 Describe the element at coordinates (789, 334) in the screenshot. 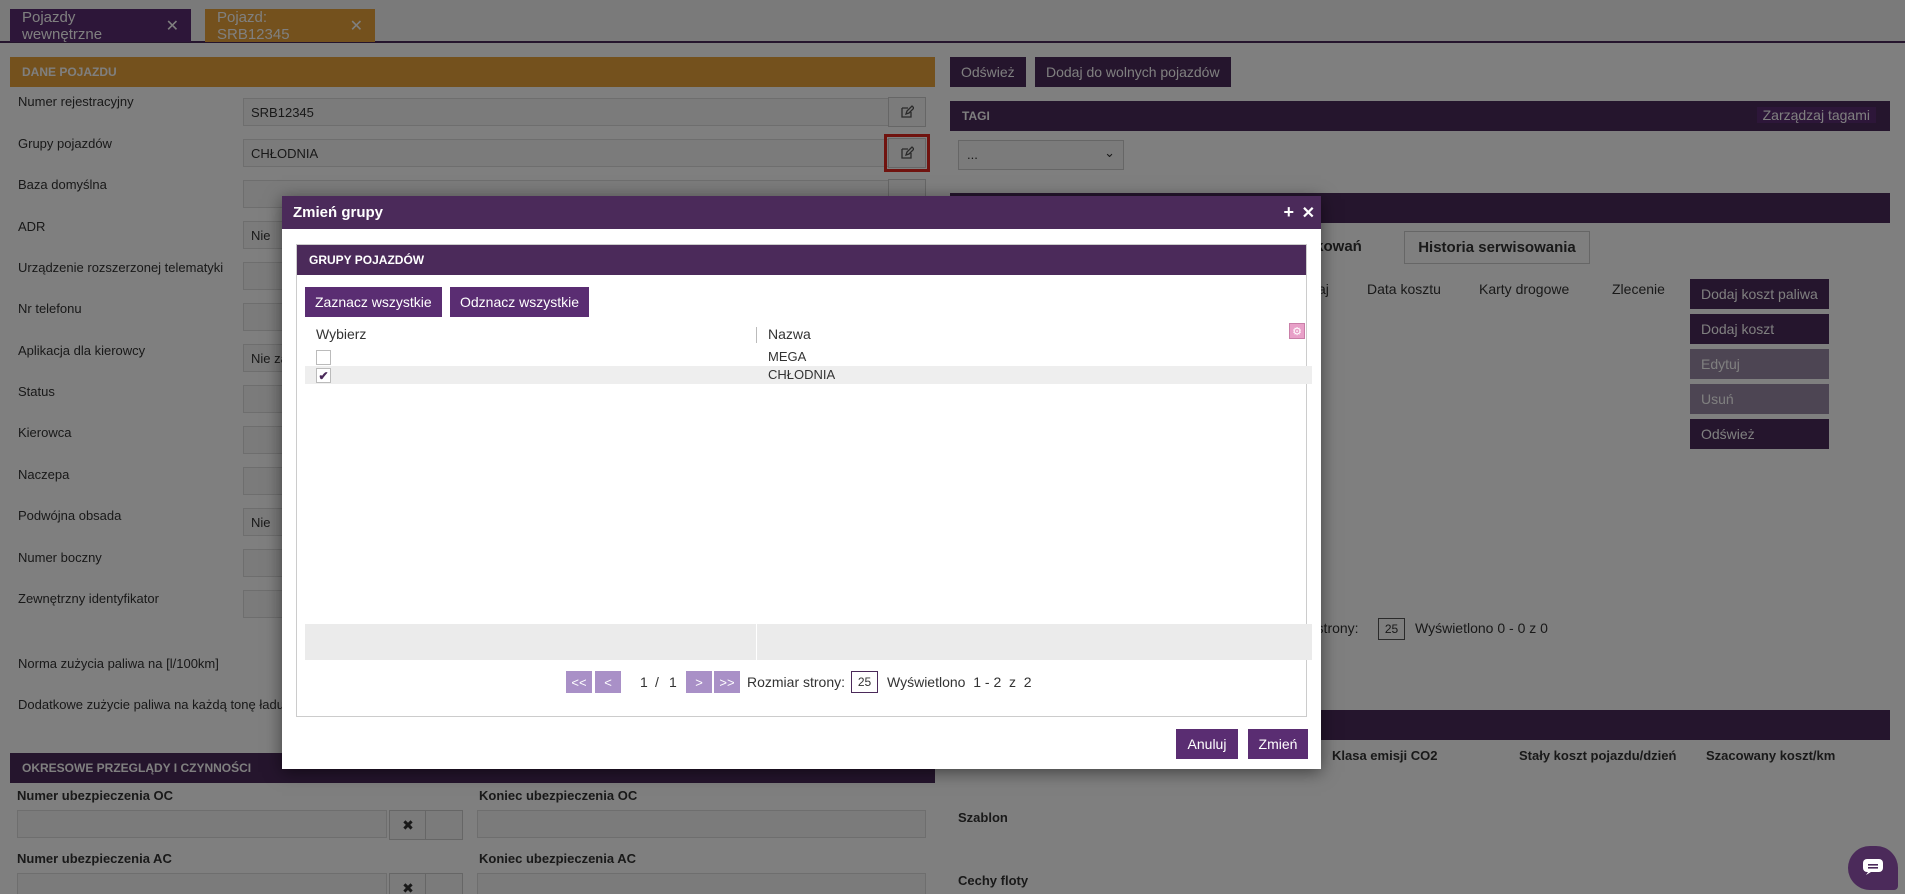

I see `column-name: Nazwa` at that location.